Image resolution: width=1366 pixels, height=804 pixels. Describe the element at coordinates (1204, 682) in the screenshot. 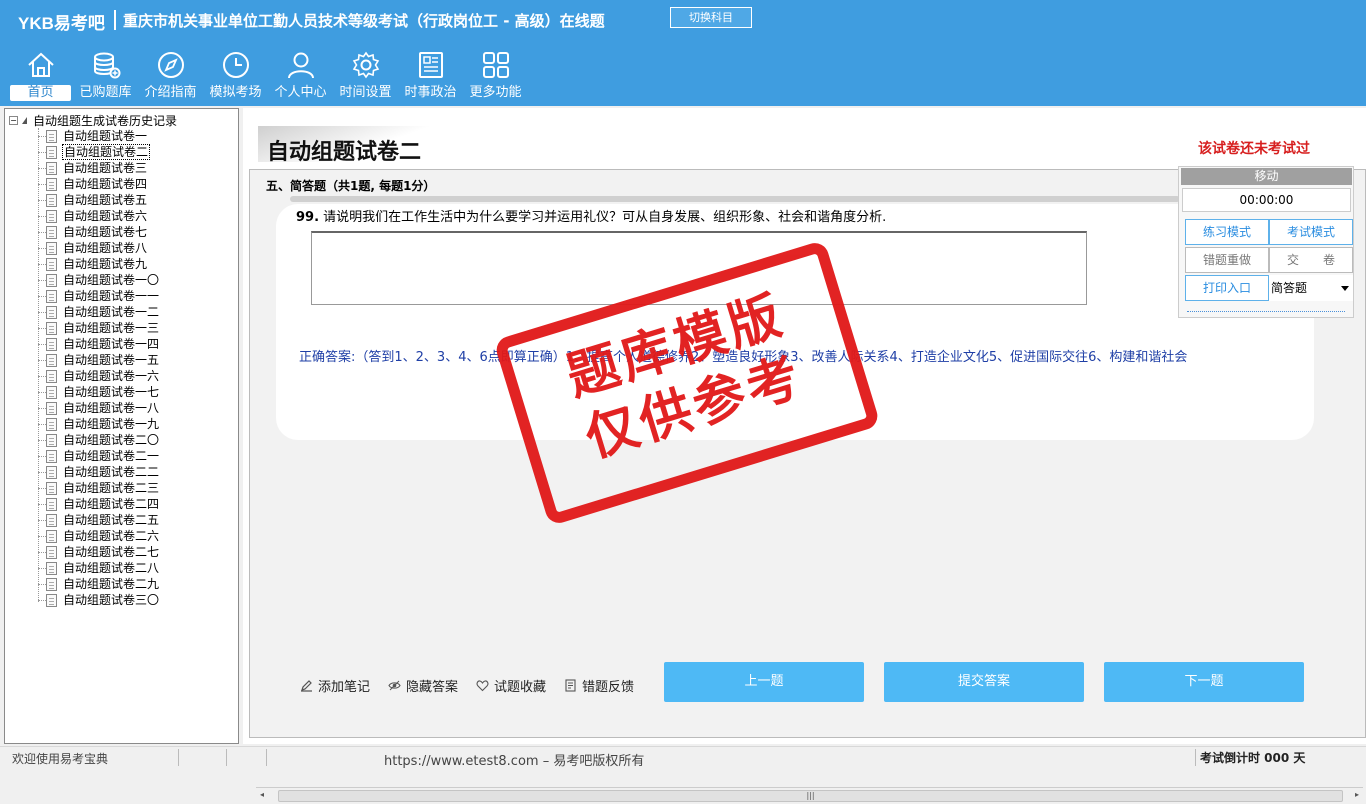

I see `next-question-button: 下一题` at that location.